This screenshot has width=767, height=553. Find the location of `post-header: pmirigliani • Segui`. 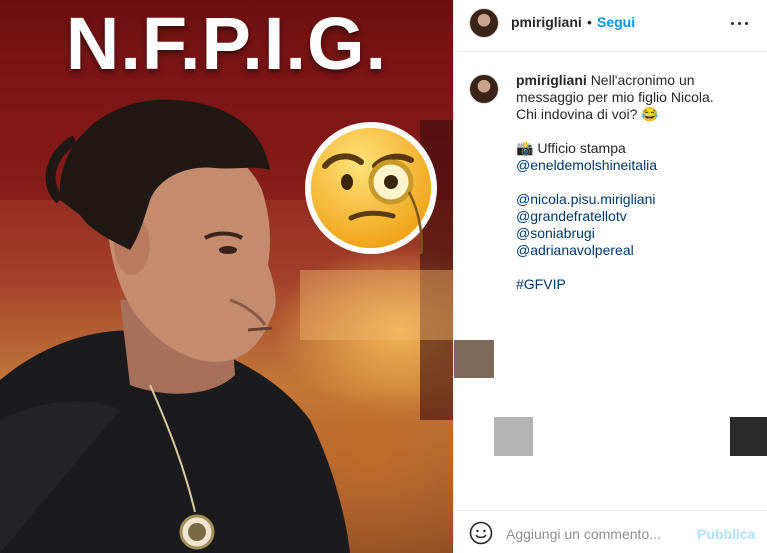

post-header: pmirigliani • Segui is located at coordinates (610, 26).